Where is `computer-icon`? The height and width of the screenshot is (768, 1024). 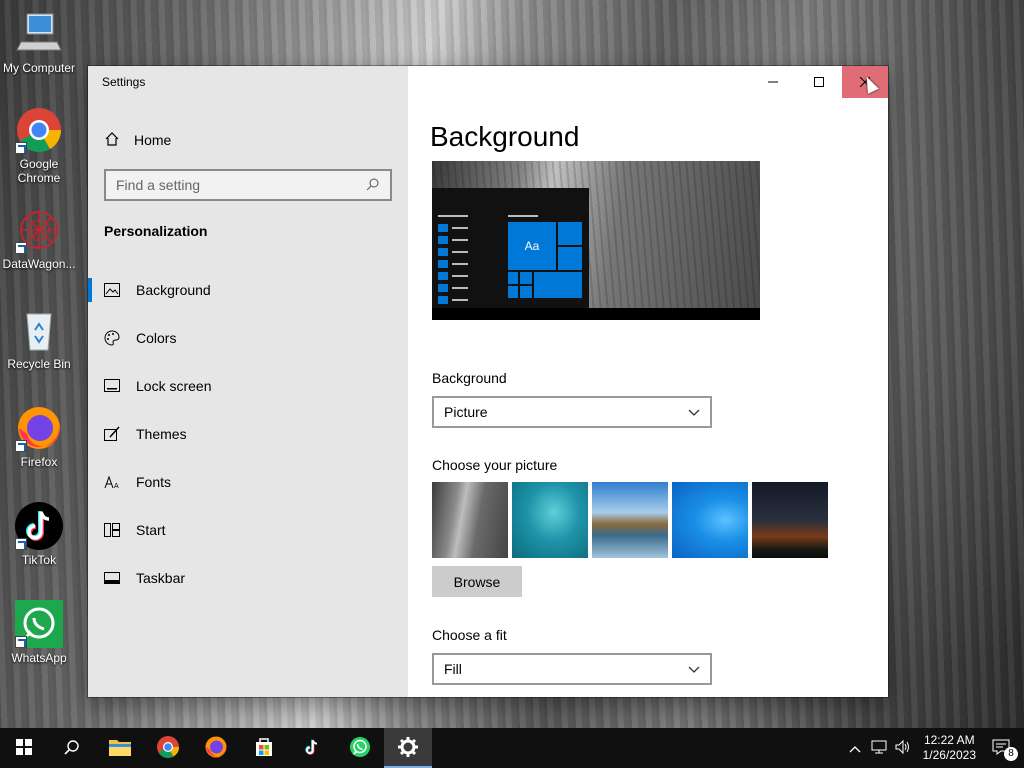
computer-icon is located at coordinates (39, 34).